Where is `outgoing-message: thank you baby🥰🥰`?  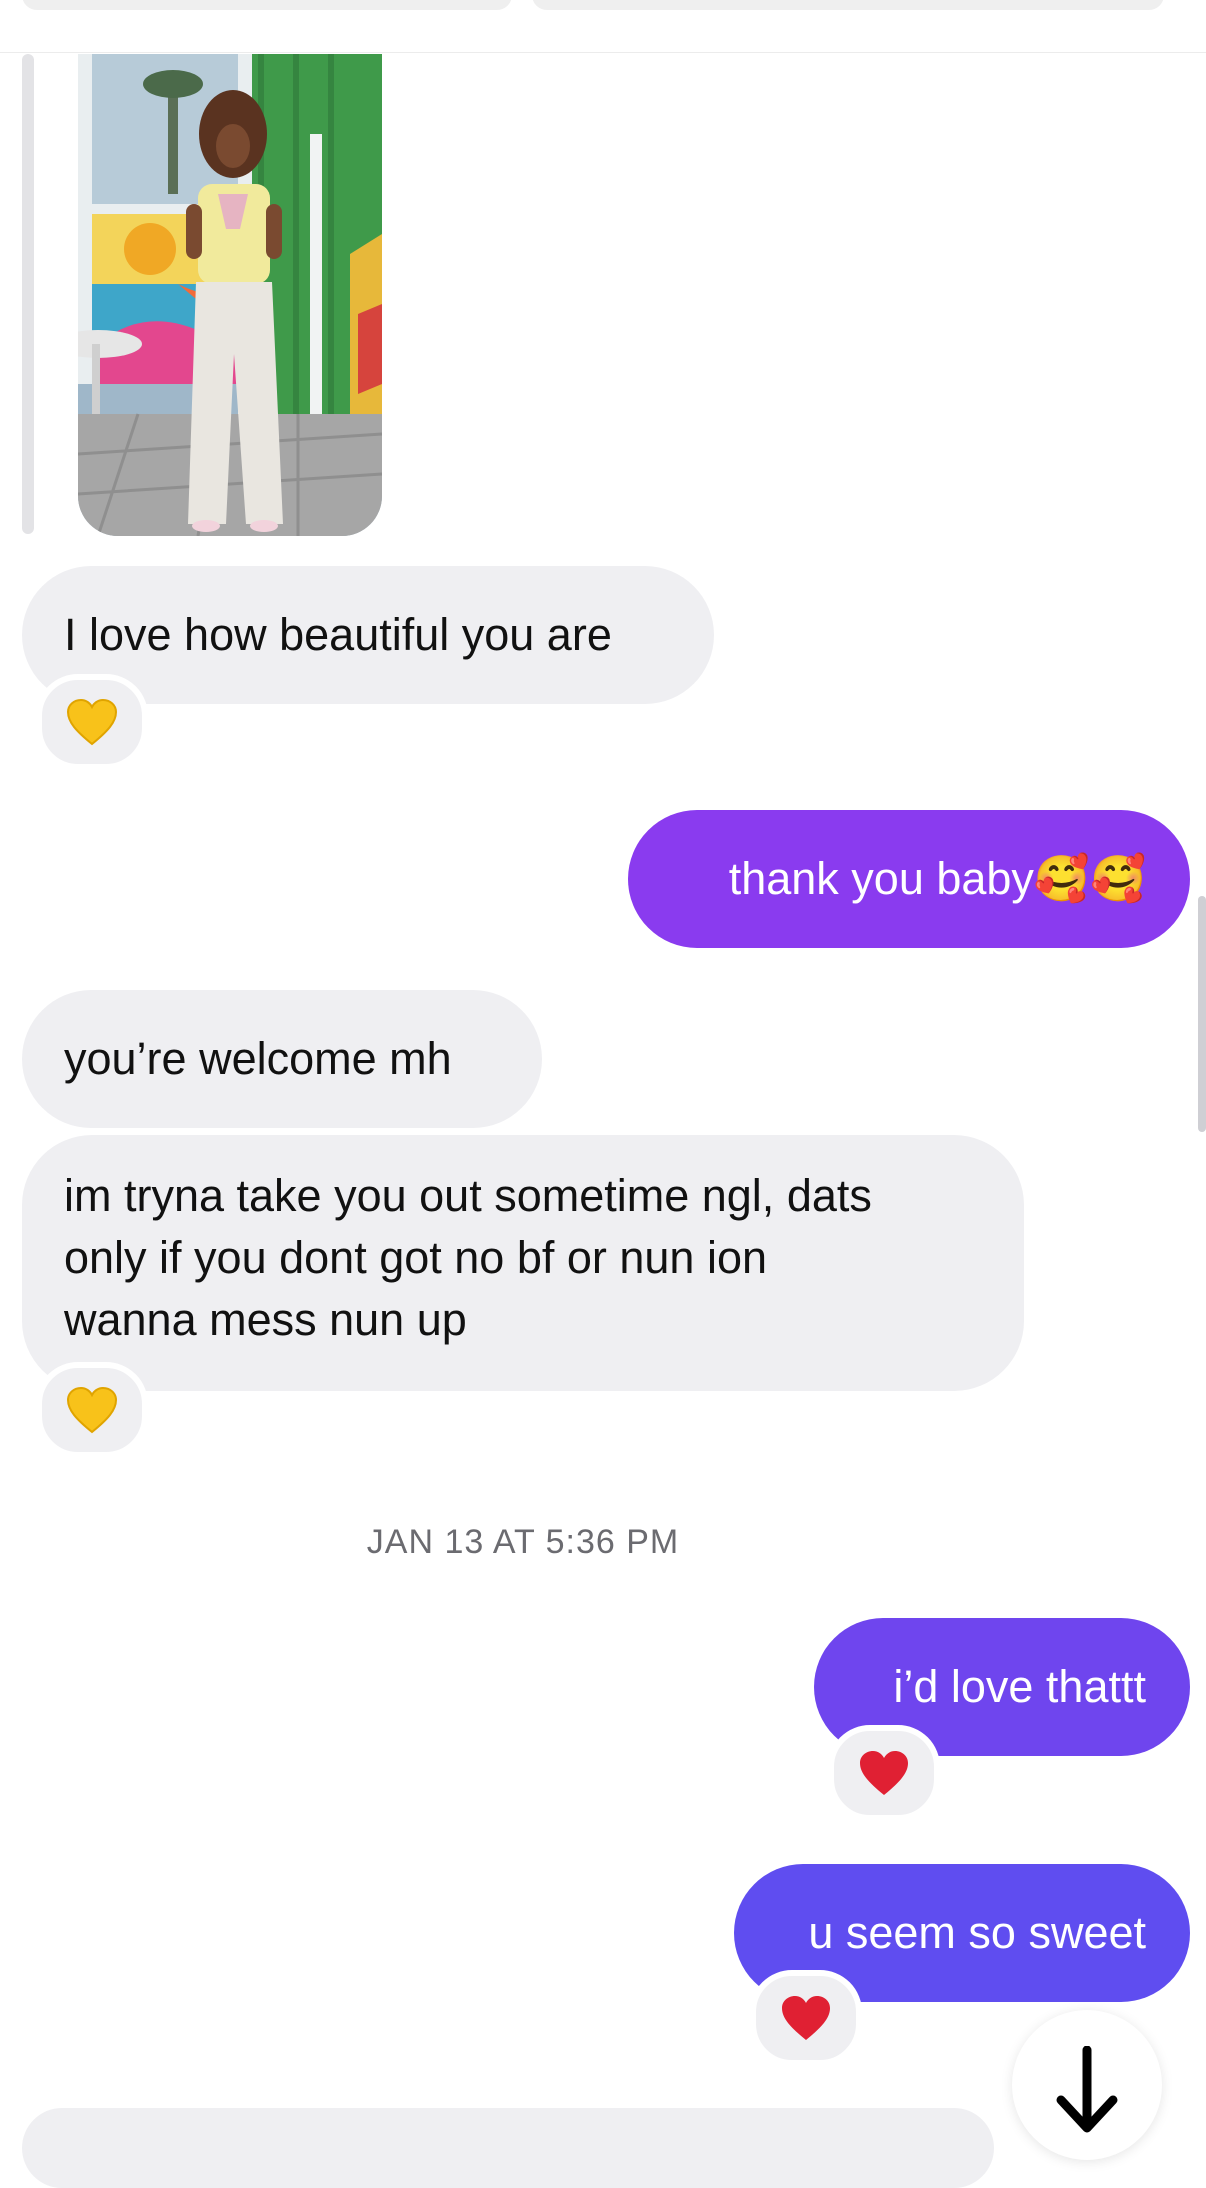 outgoing-message: thank you baby🥰🥰 is located at coordinates (909, 879).